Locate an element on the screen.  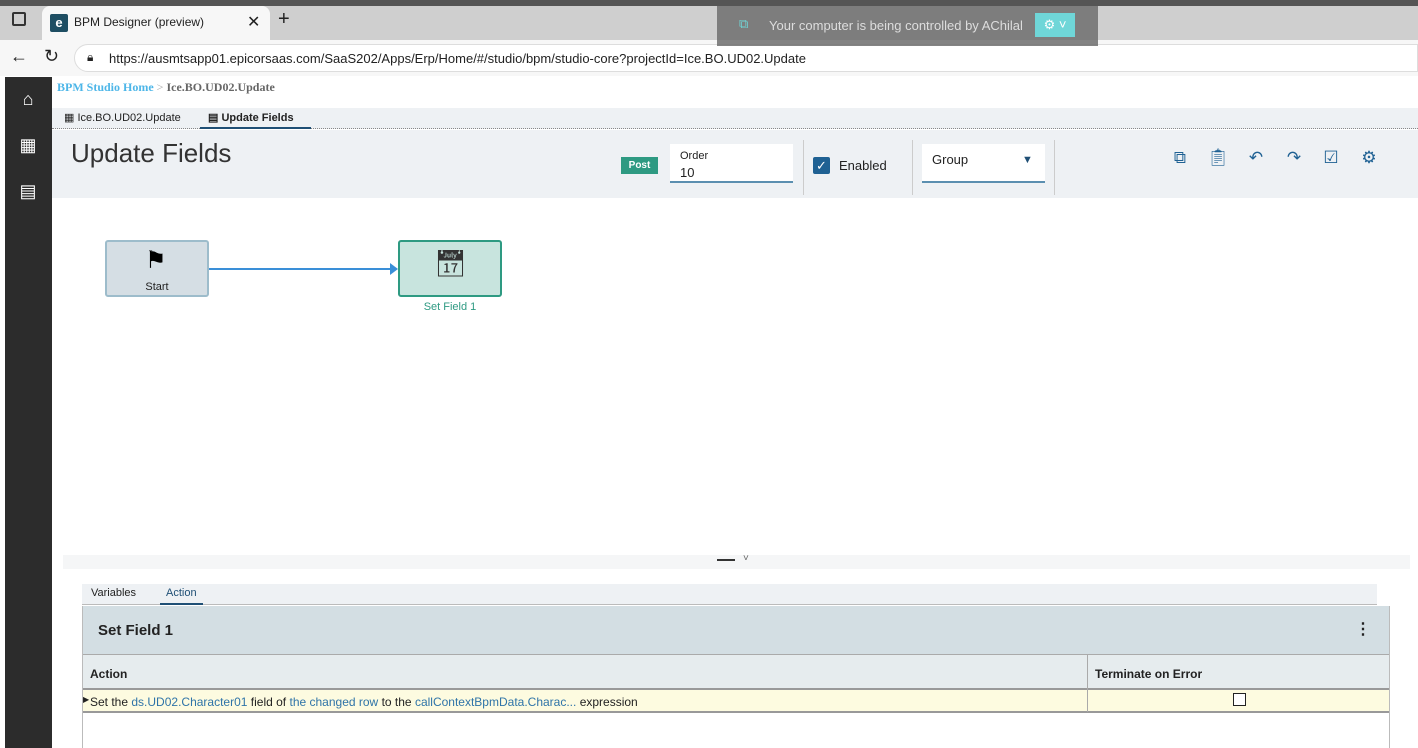
panel-splitter: ˅ is located at coordinates (736, 561).